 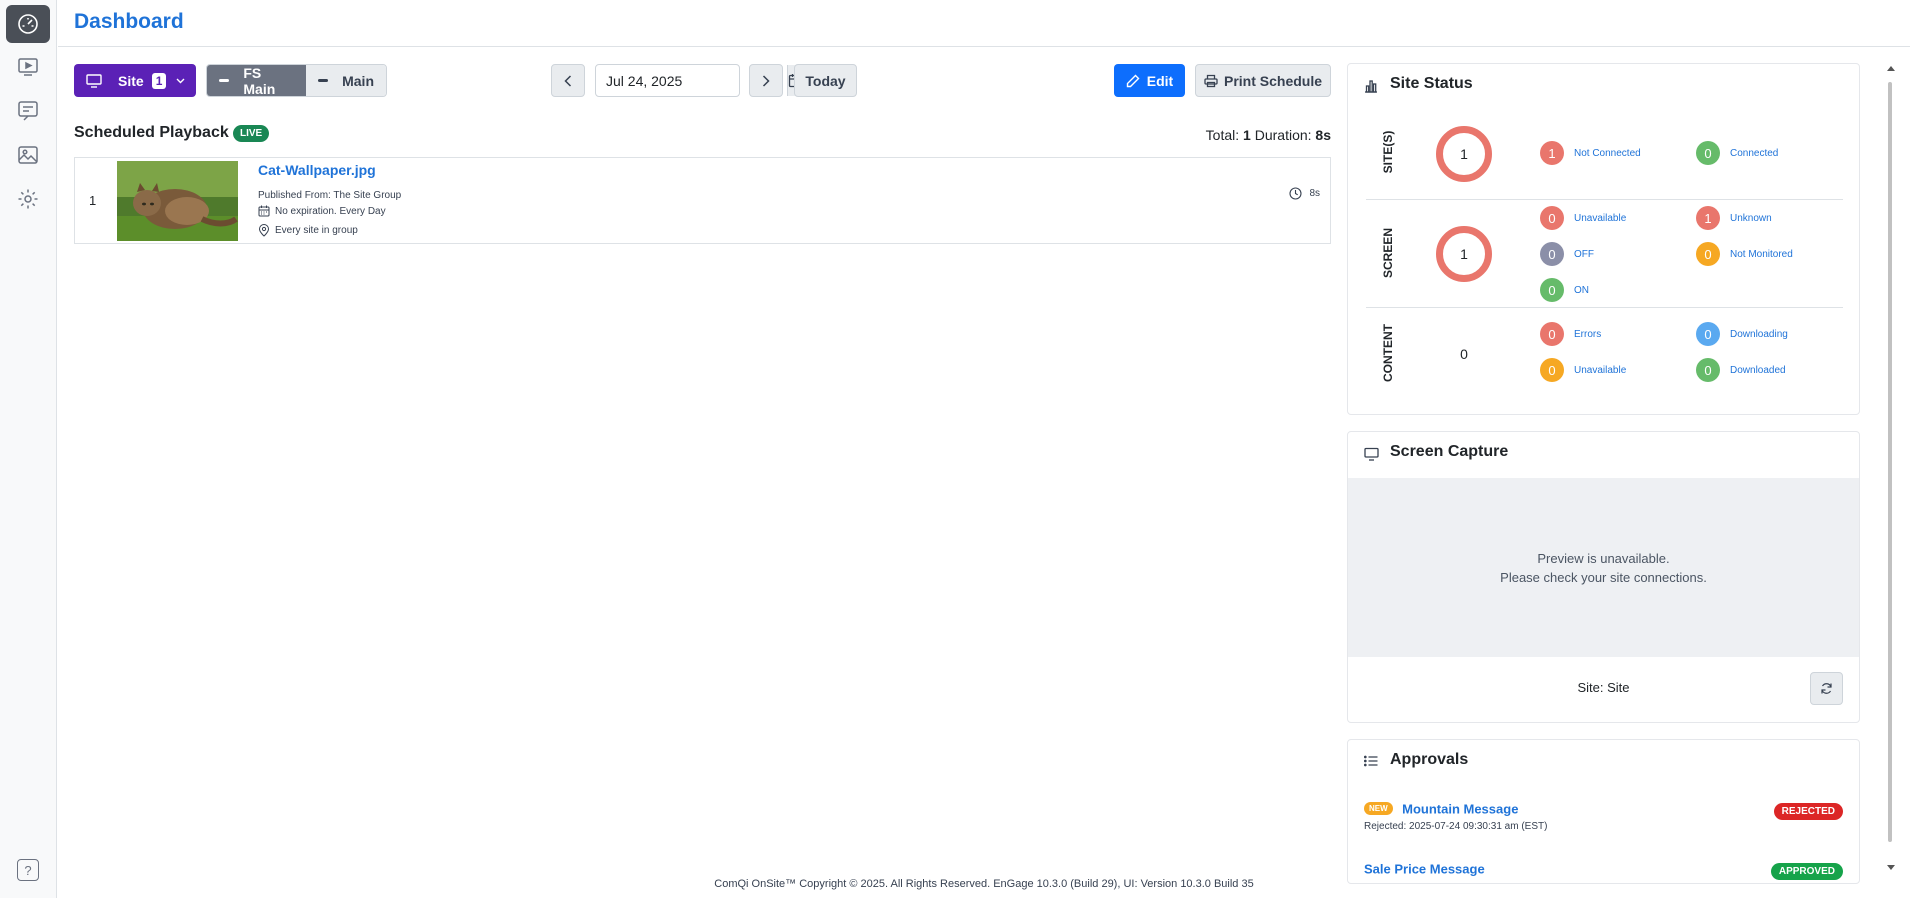 I want to click on date-picker, so click(x=699, y=80).